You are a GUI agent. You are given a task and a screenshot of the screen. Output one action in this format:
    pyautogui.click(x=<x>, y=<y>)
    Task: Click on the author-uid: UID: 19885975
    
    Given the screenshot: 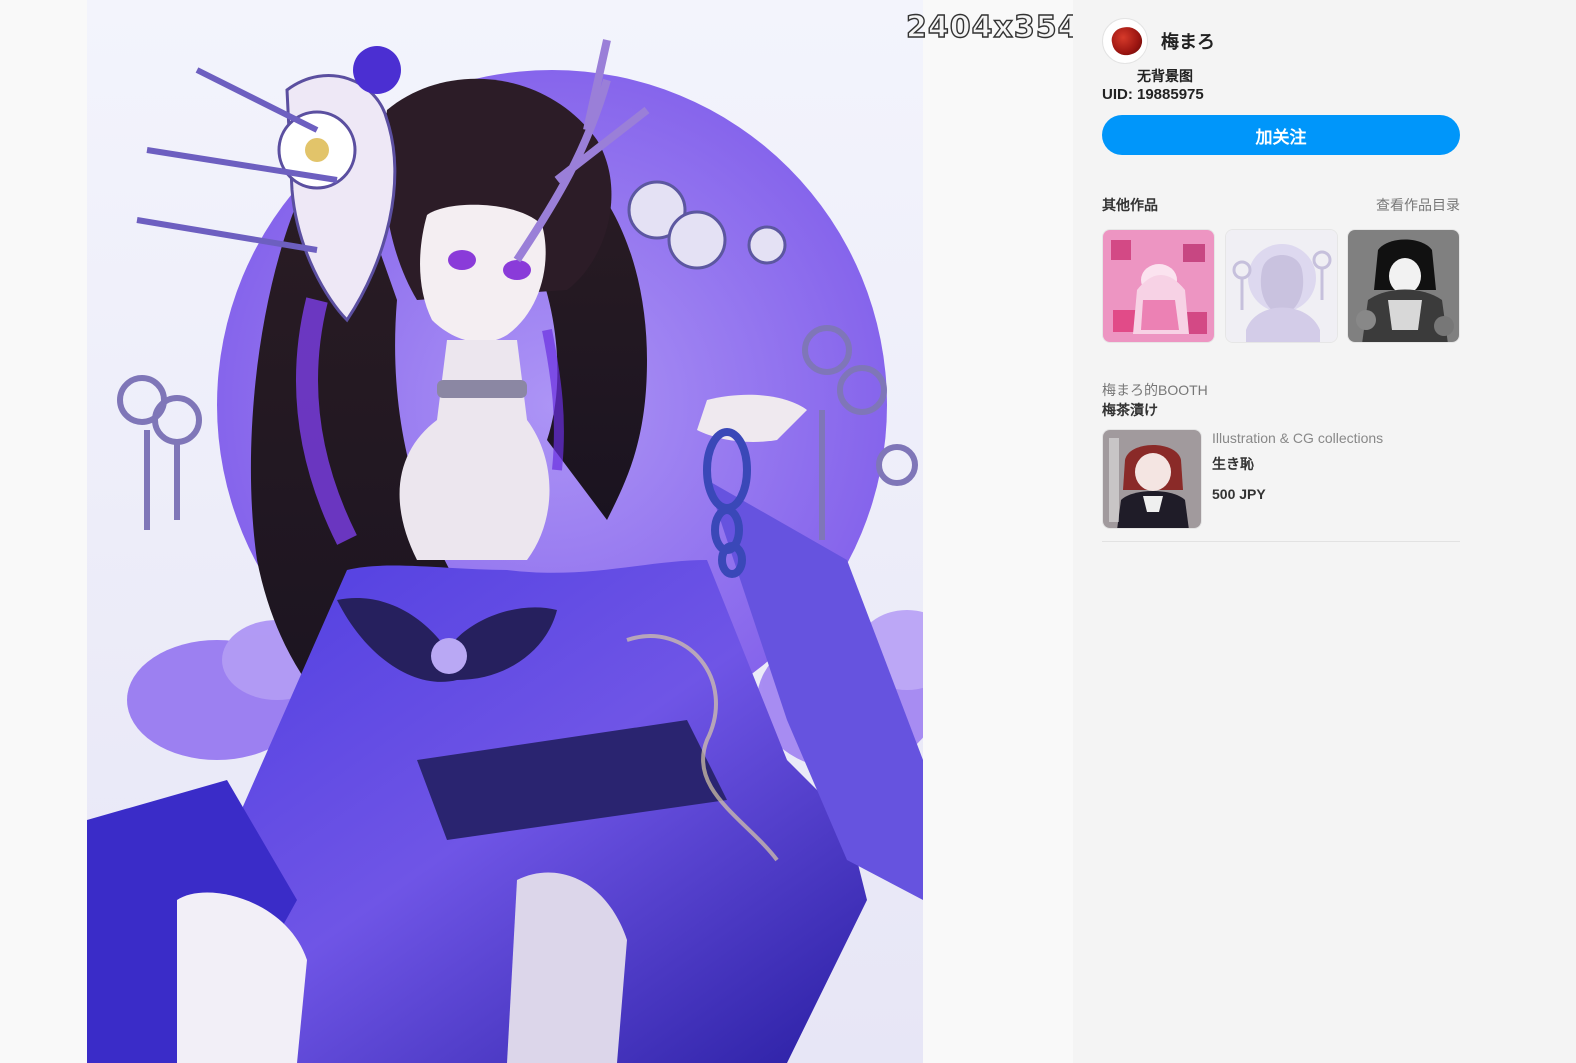 What is the action you would take?
    pyautogui.click(x=1153, y=94)
    